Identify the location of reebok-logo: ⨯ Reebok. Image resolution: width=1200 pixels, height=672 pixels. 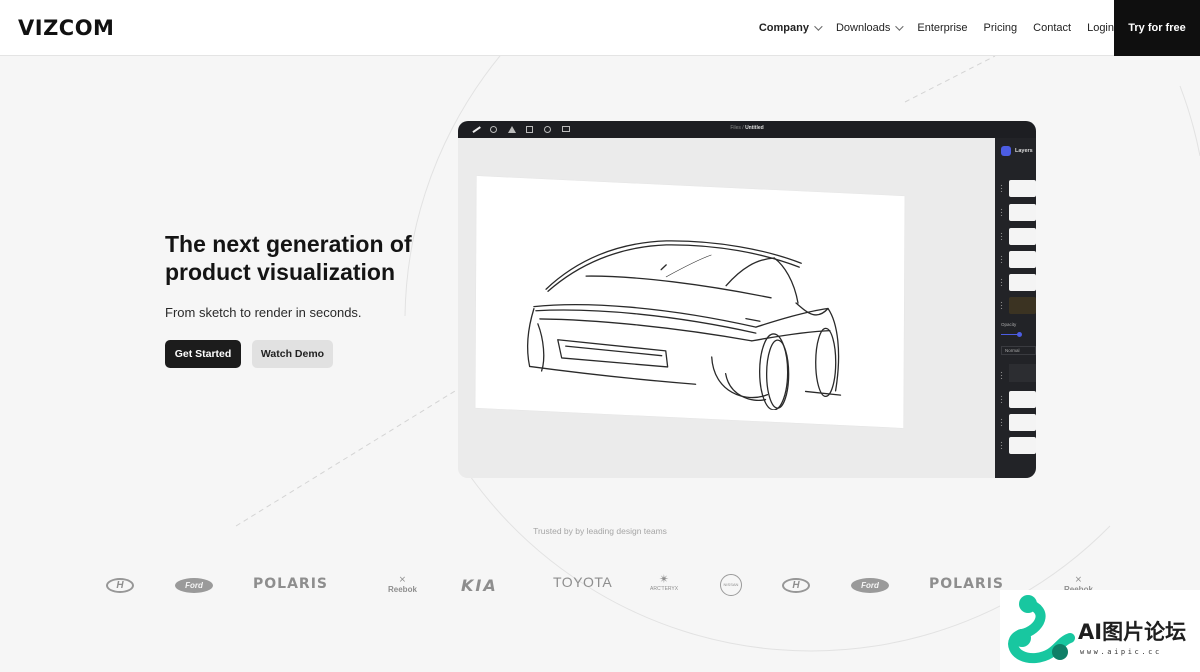
(402, 584).